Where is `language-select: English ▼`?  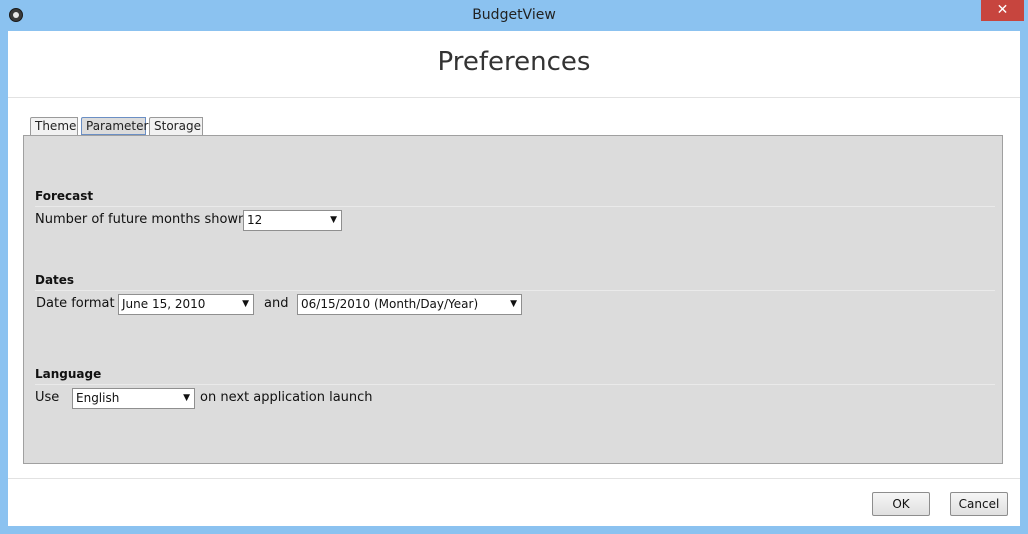 language-select: English ▼ is located at coordinates (133, 398).